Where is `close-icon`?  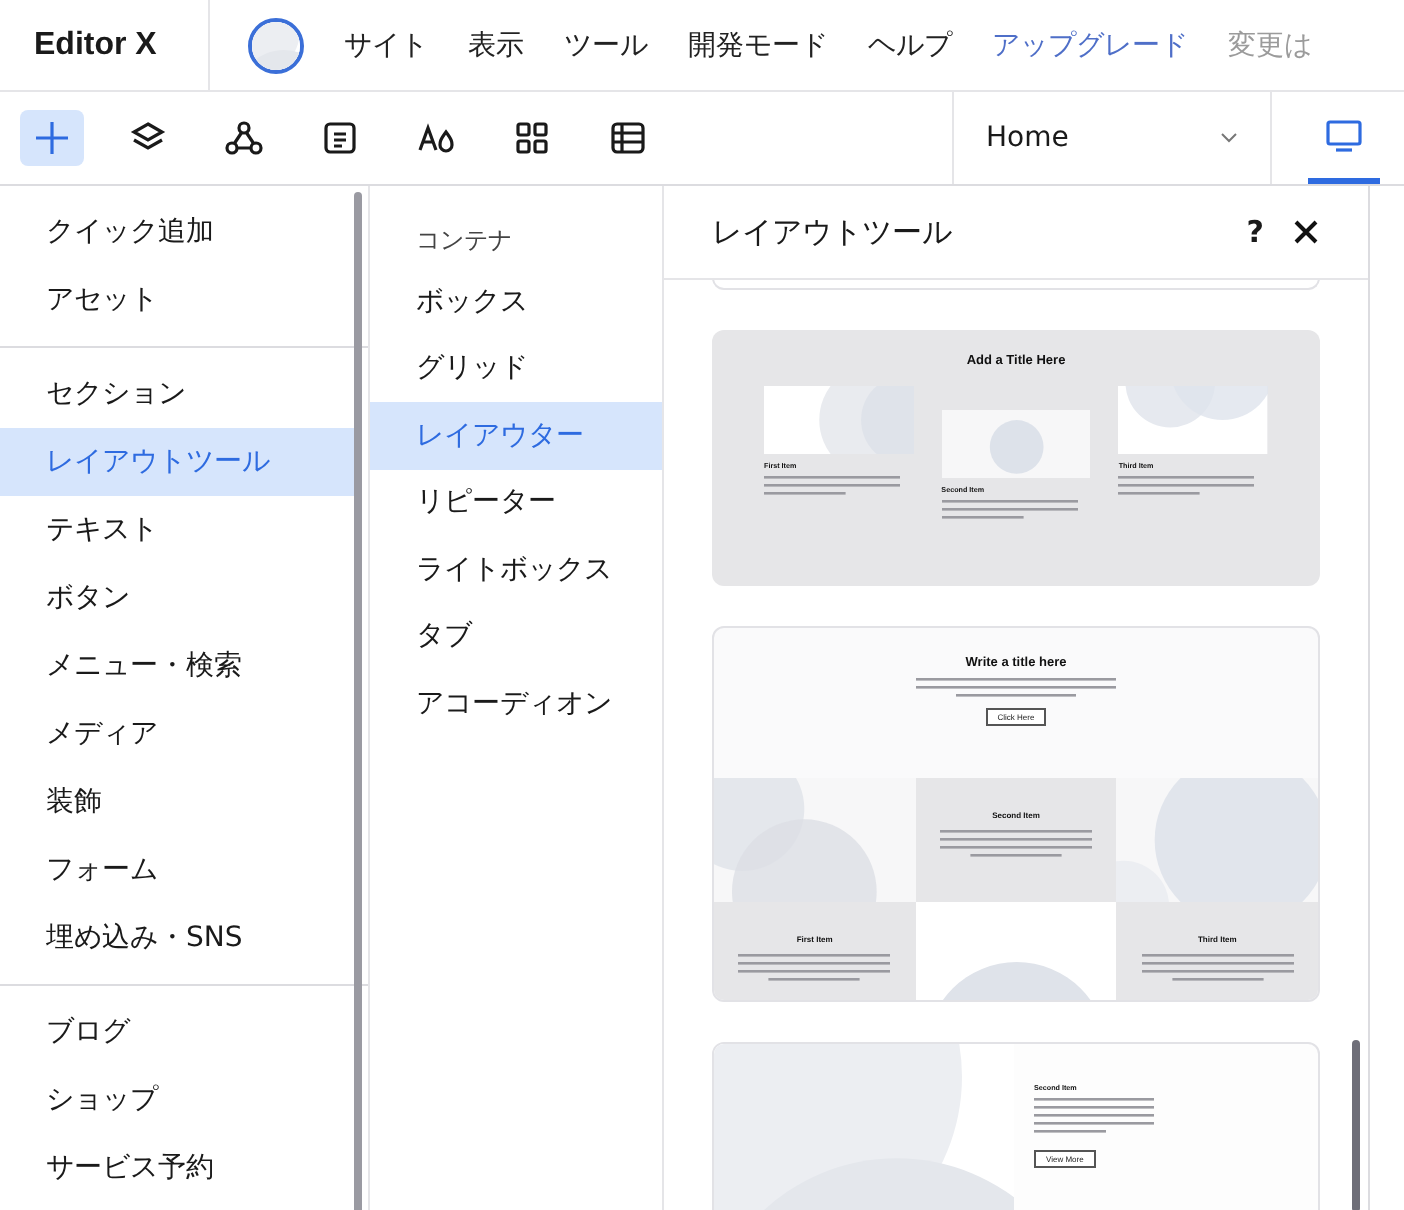
close-icon is located at coordinates (1306, 232).